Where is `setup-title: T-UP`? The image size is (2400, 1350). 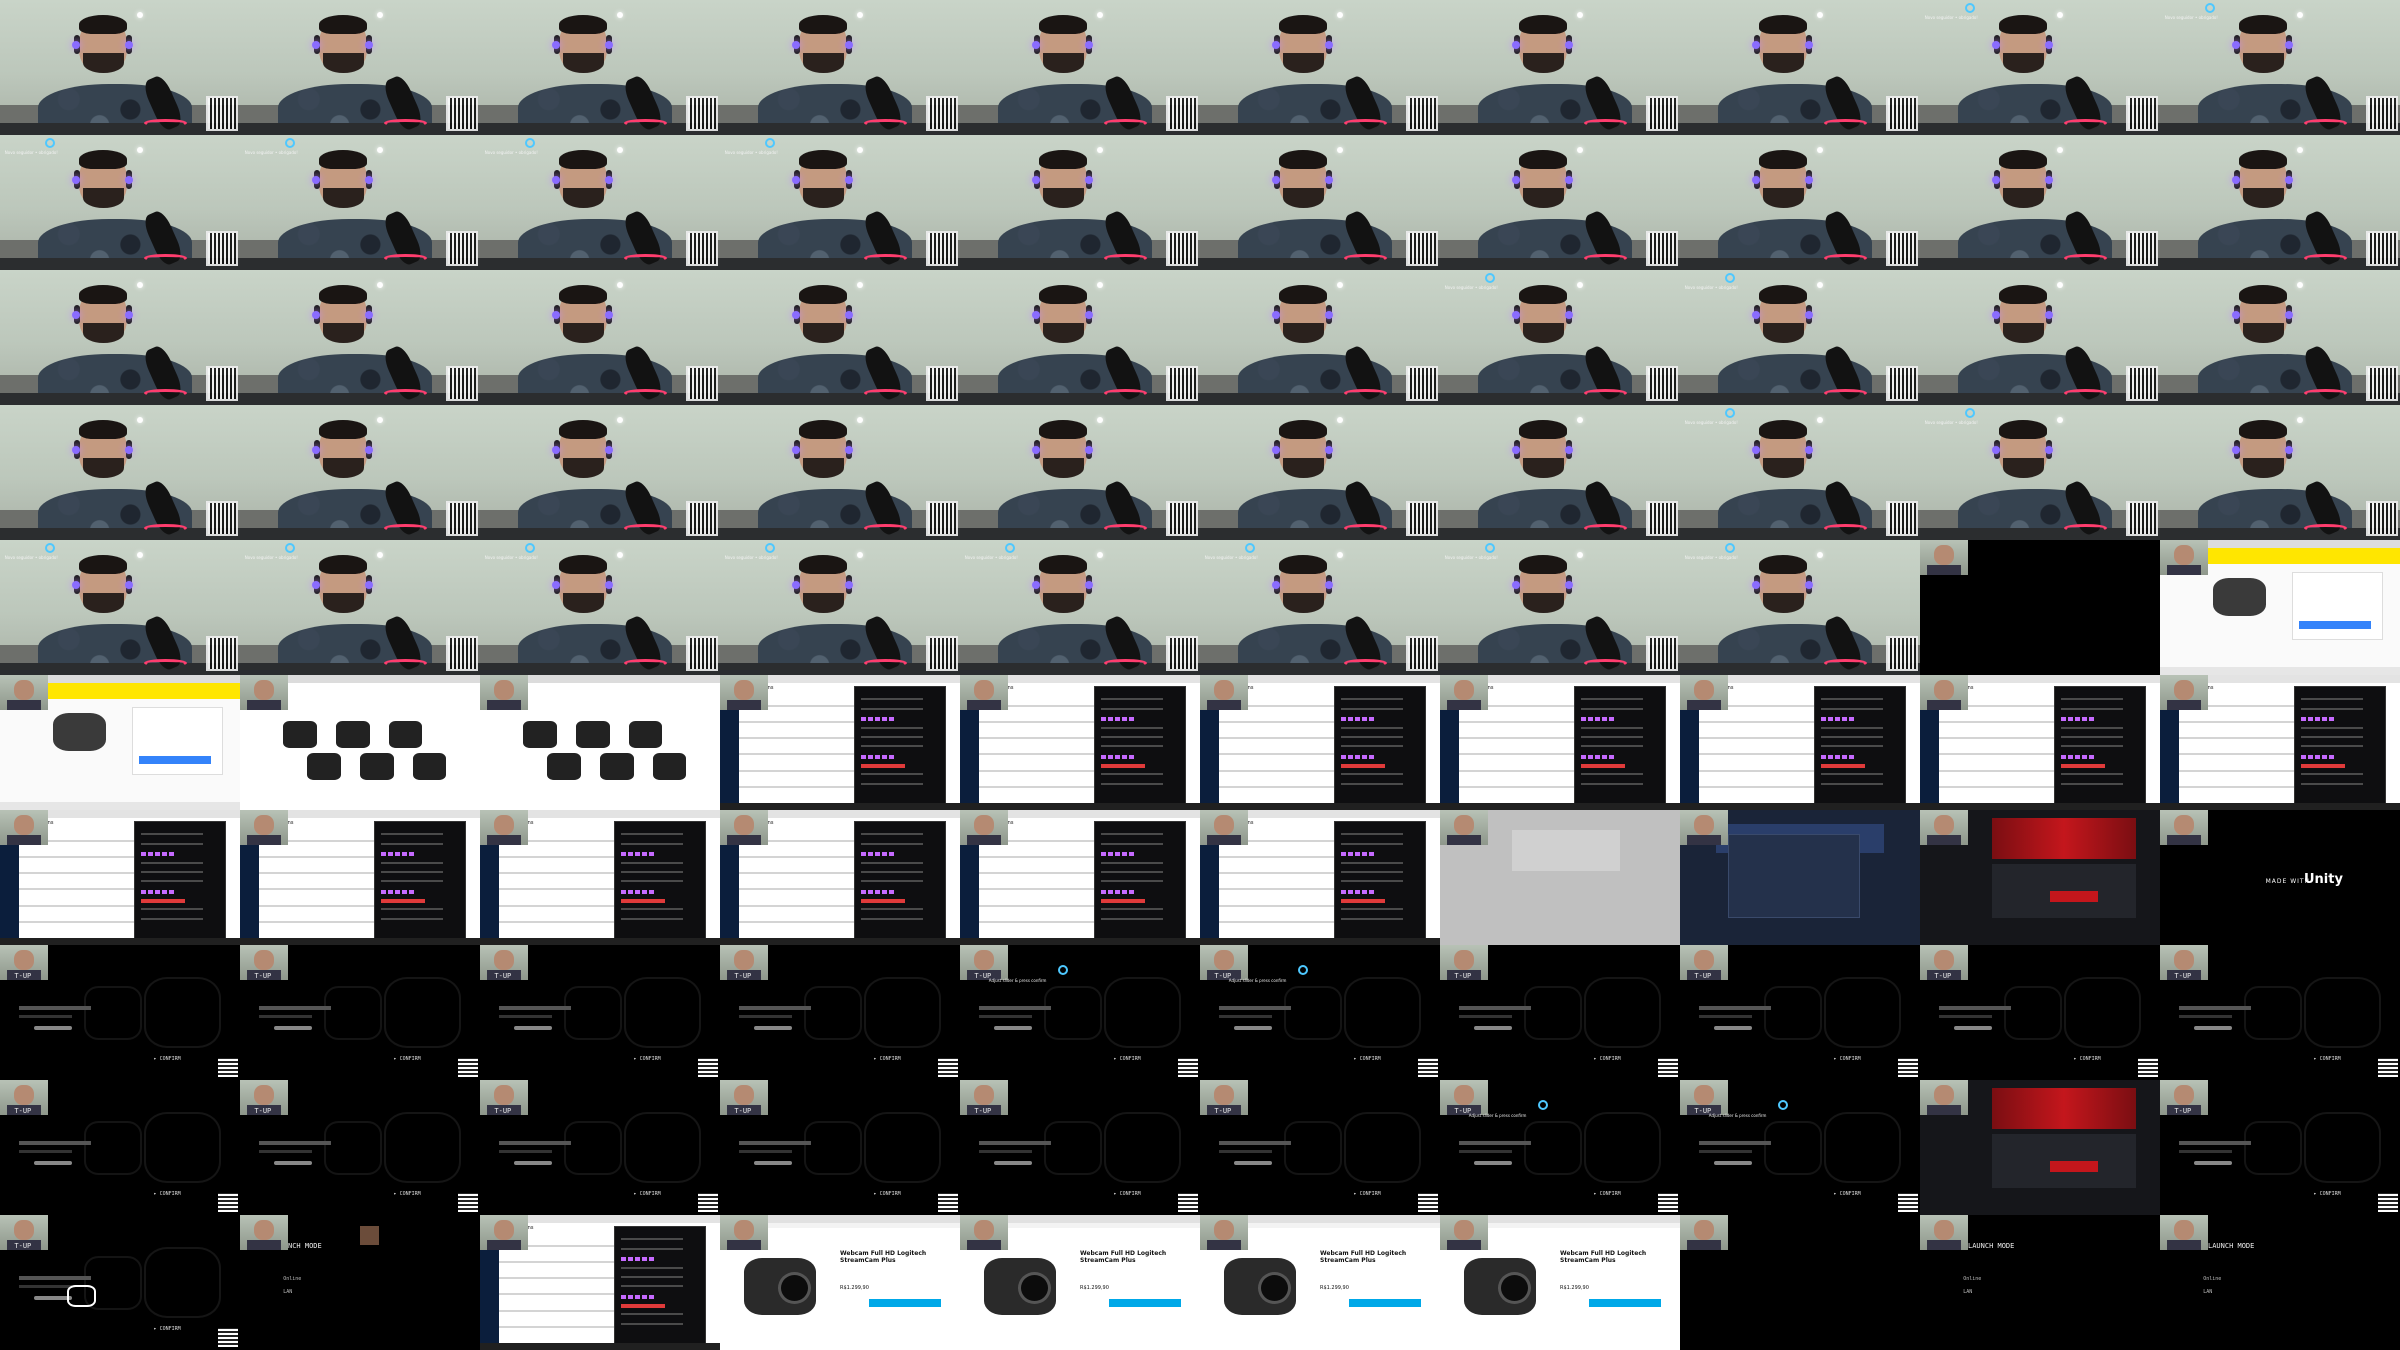
setup-title: T-UP is located at coordinates (23, 976).